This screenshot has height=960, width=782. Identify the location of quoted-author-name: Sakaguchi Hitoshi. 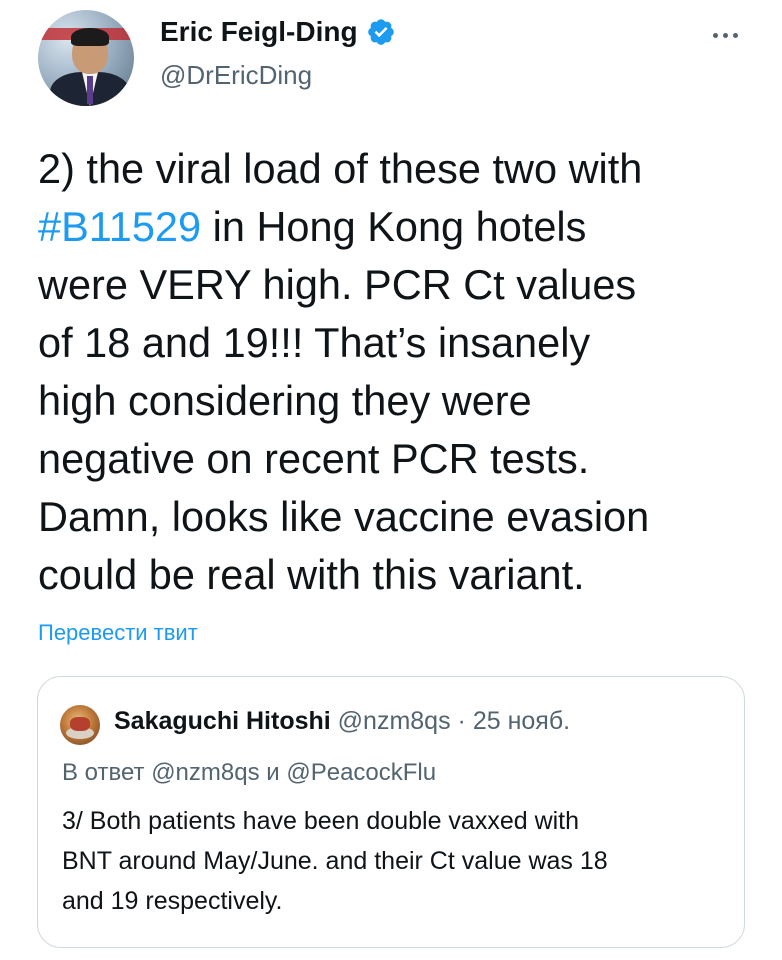
(222, 721).